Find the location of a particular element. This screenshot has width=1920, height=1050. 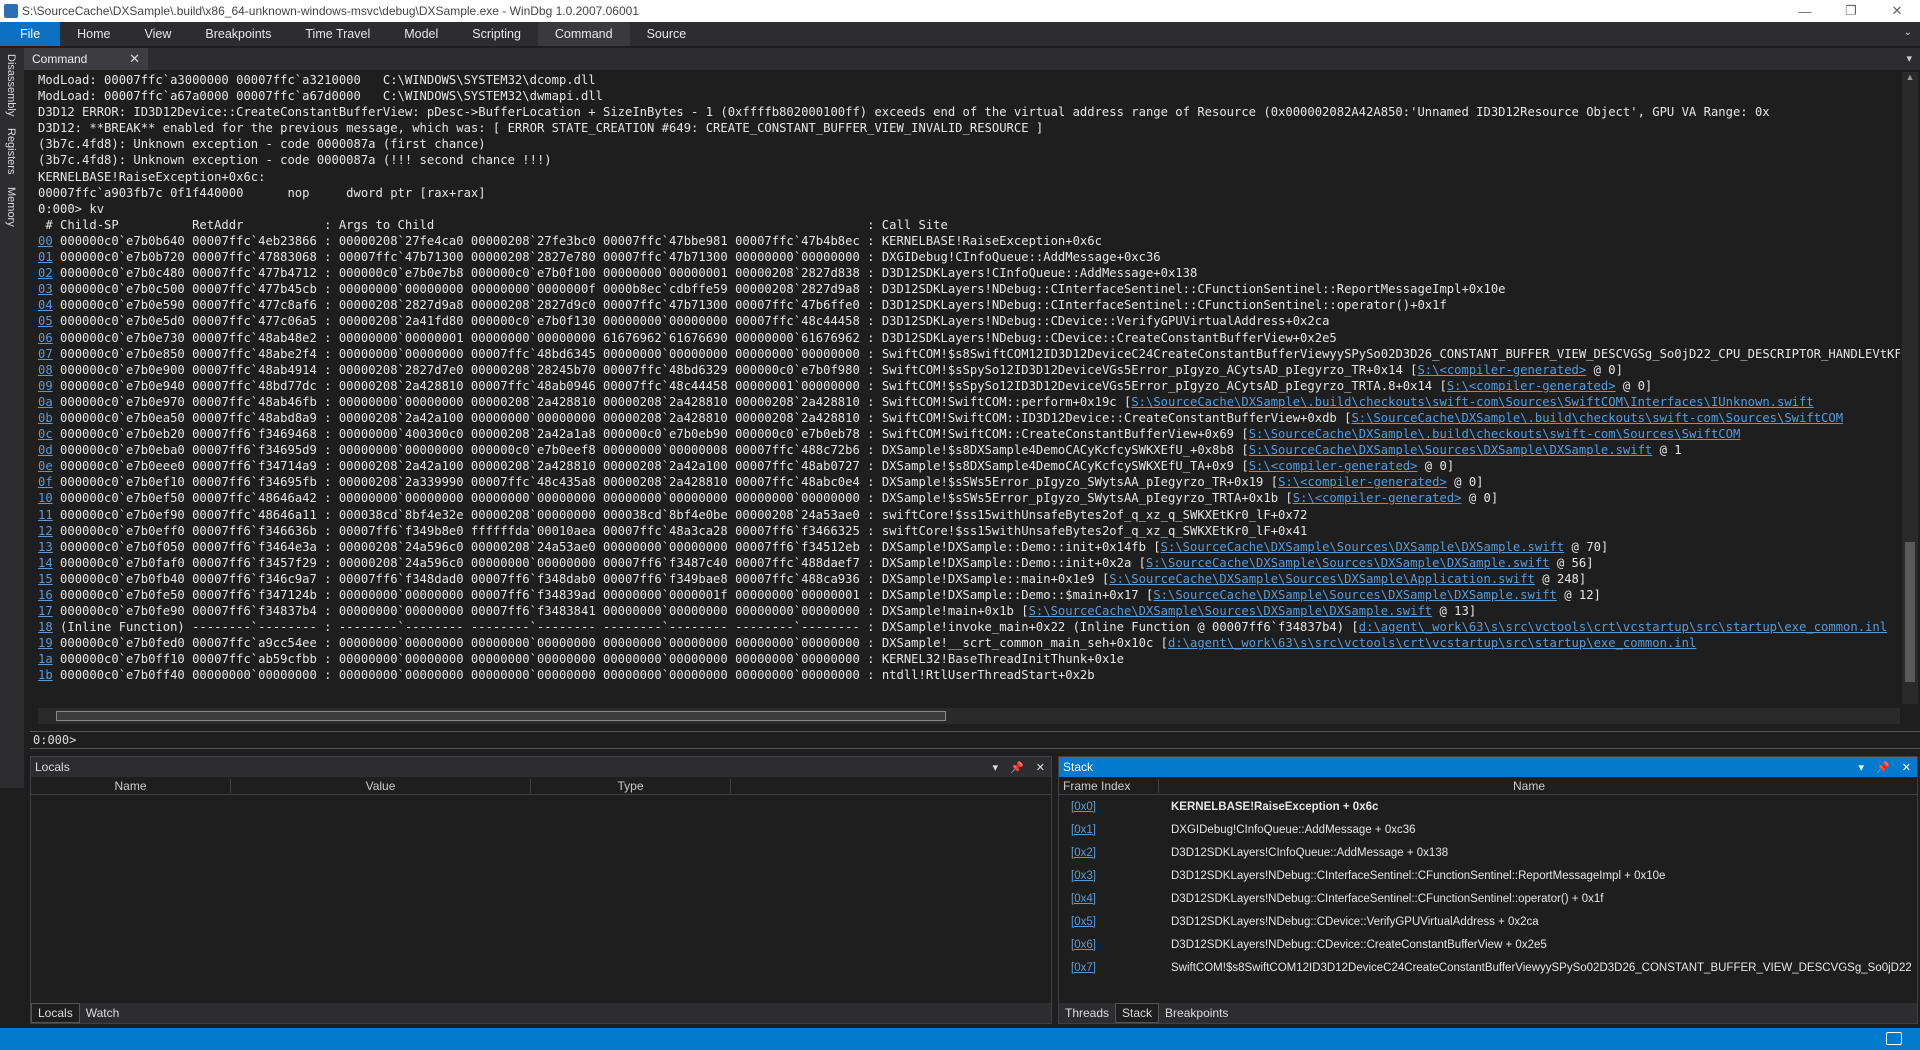

frame-number-link: 03 is located at coordinates (45, 289).